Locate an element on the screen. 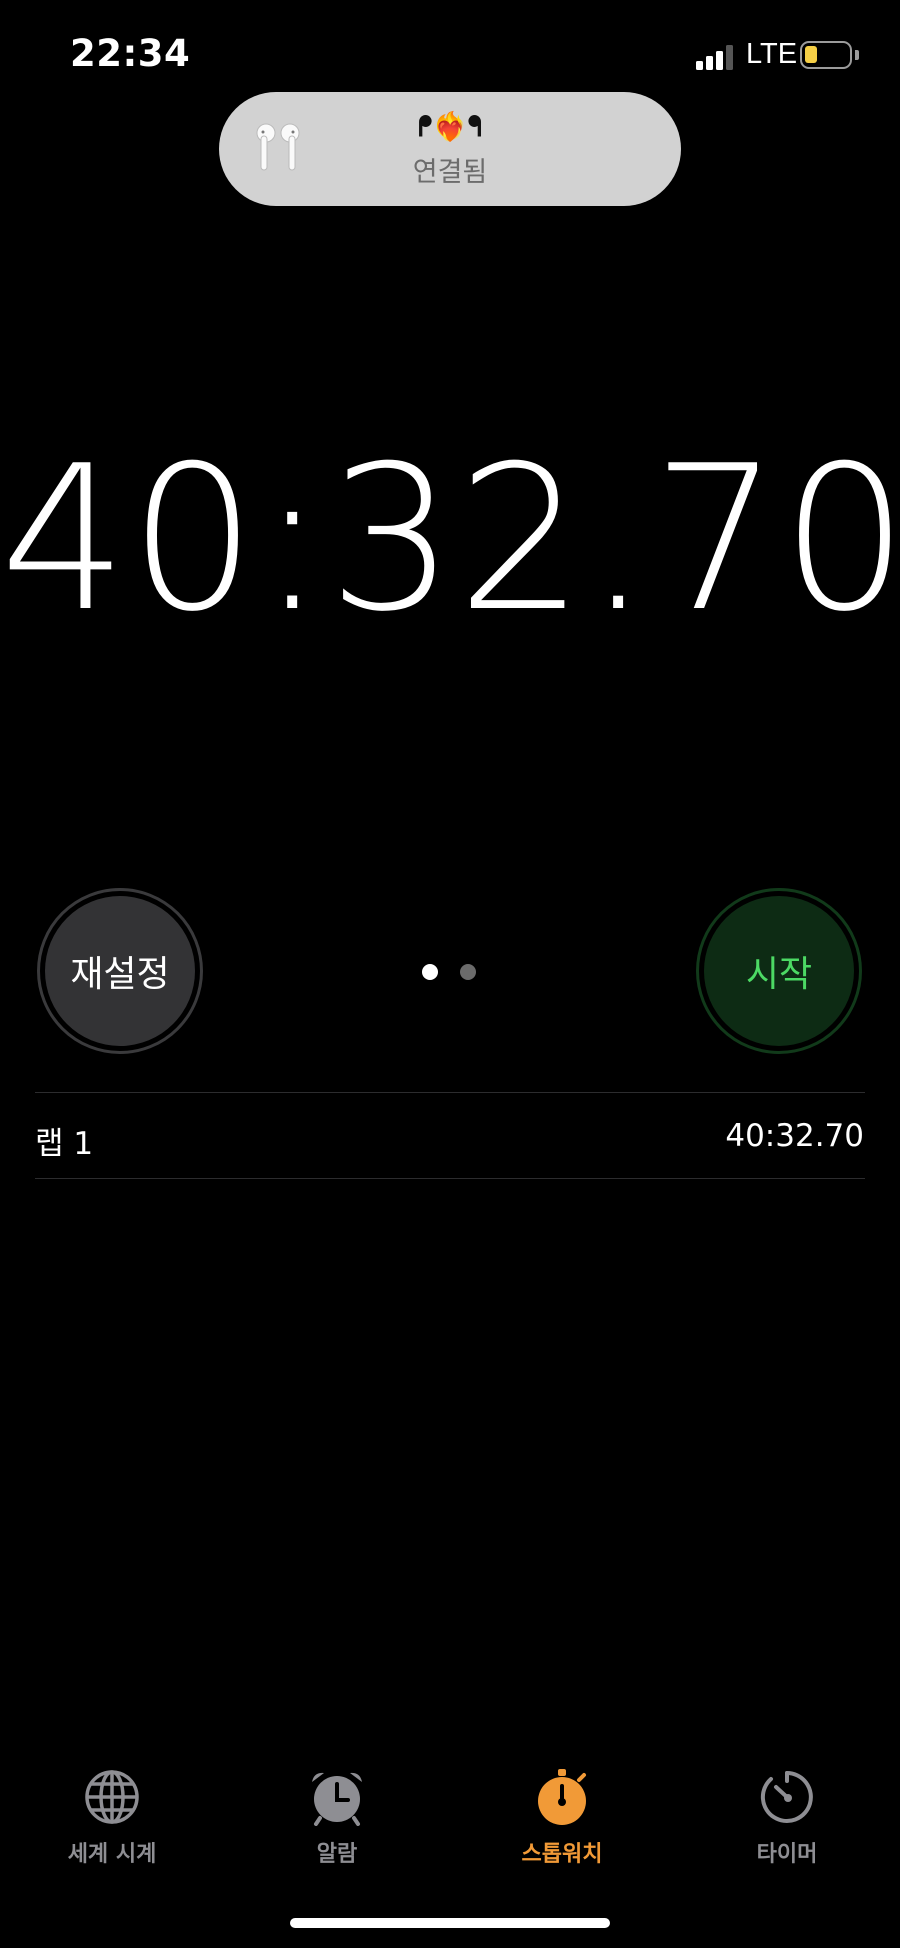 The height and width of the screenshot is (1948, 900). reset-button: 재설정 is located at coordinates (120, 971).